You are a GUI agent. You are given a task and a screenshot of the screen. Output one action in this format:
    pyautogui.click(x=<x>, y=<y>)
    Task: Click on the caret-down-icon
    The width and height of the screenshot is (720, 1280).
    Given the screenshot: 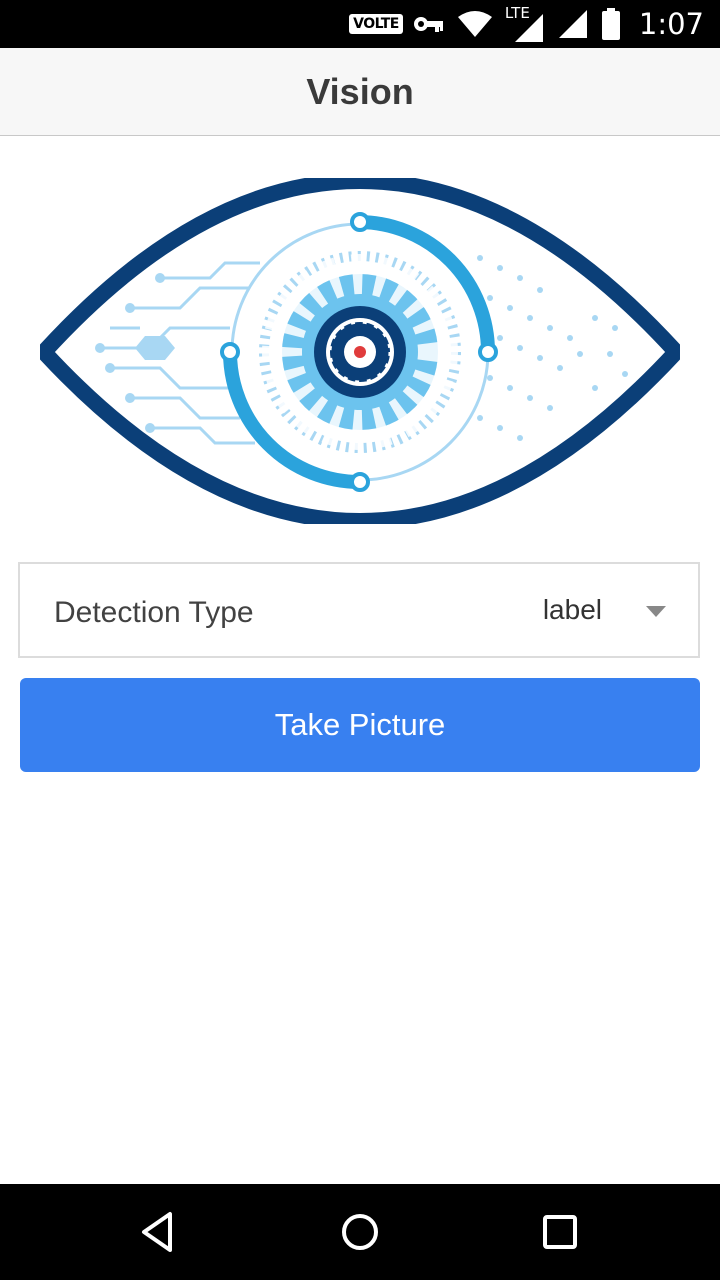 What is the action you would take?
    pyautogui.click(x=656, y=612)
    